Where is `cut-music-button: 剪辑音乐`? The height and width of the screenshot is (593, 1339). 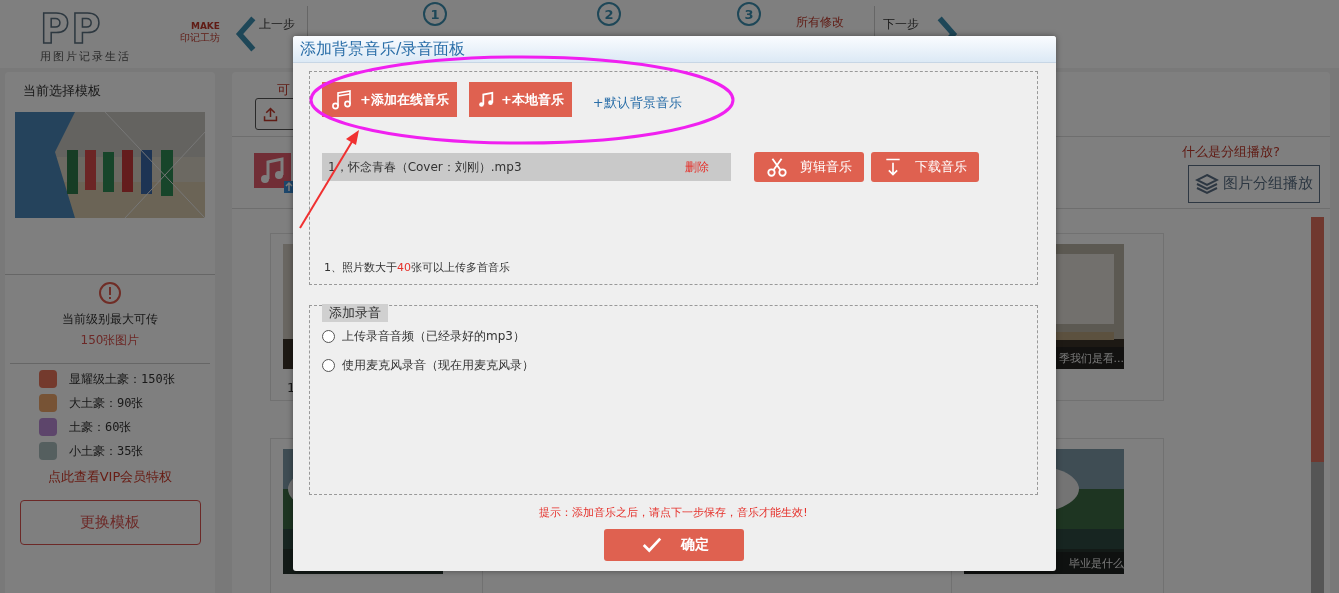
cut-music-button: 剪辑音乐 is located at coordinates (809, 167).